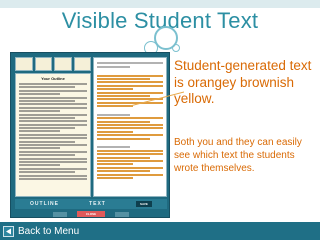 The height and width of the screenshot is (240, 320). I want to click on back-to-menu-button: Back to Menu, so click(41, 231).